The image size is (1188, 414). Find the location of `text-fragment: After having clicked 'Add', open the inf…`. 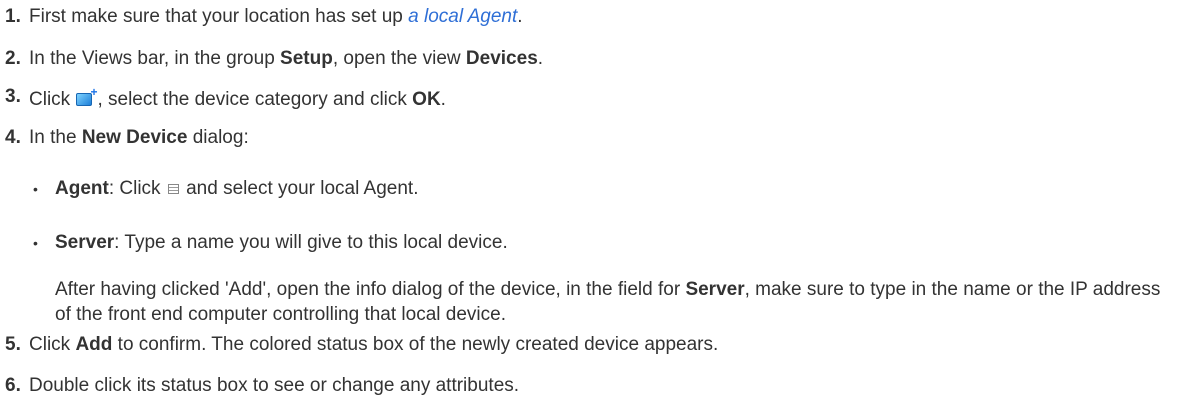

text-fragment: After having clicked 'Add', open the inf… is located at coordinates (370, 289).